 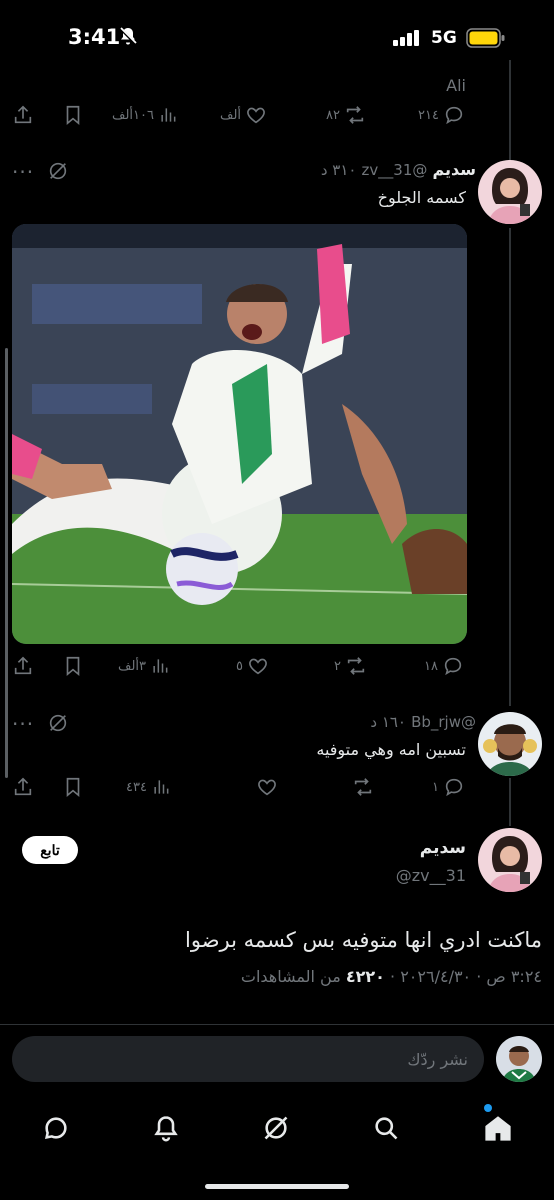 What do you see at coordinates (248, 1059) in the screenshot?
I see `reply-input` at bounding box center [248, 1059].